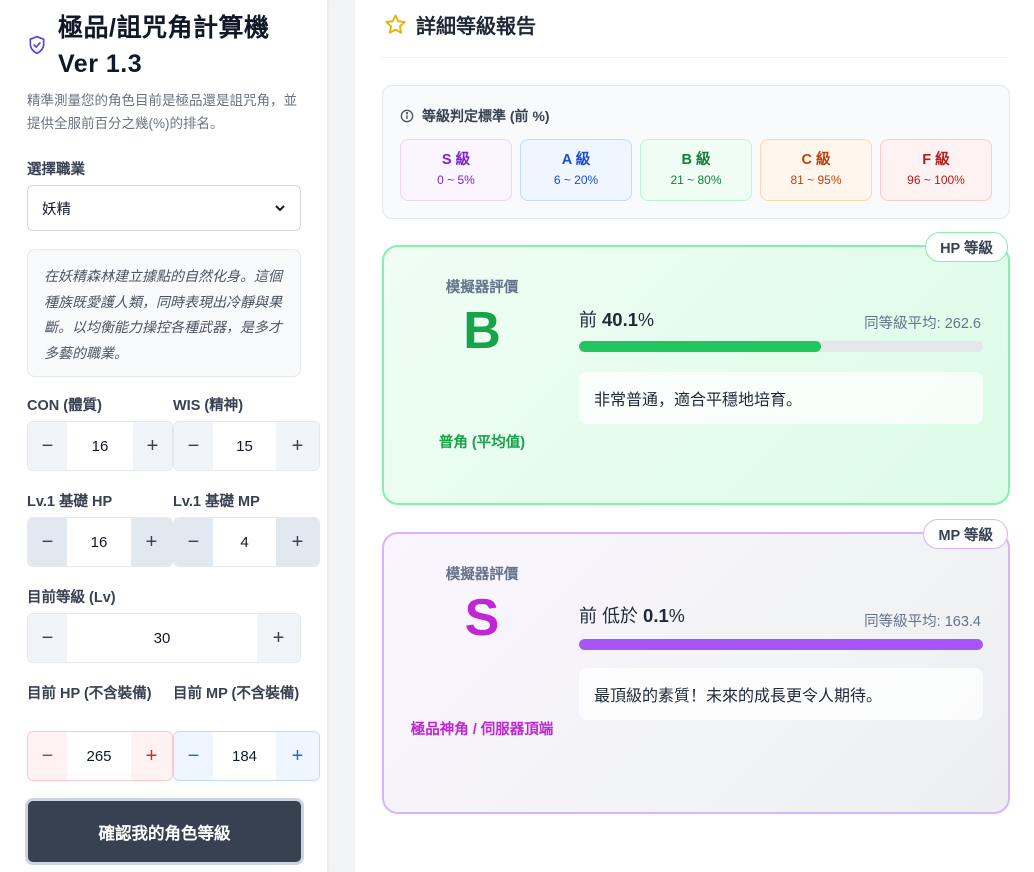 The height and width of the screenshot is (872, 1034). What do you see at coordinates (816, 160) in the screenshot?
I see `grade-name: C 級` at bounding box center [816, 160].